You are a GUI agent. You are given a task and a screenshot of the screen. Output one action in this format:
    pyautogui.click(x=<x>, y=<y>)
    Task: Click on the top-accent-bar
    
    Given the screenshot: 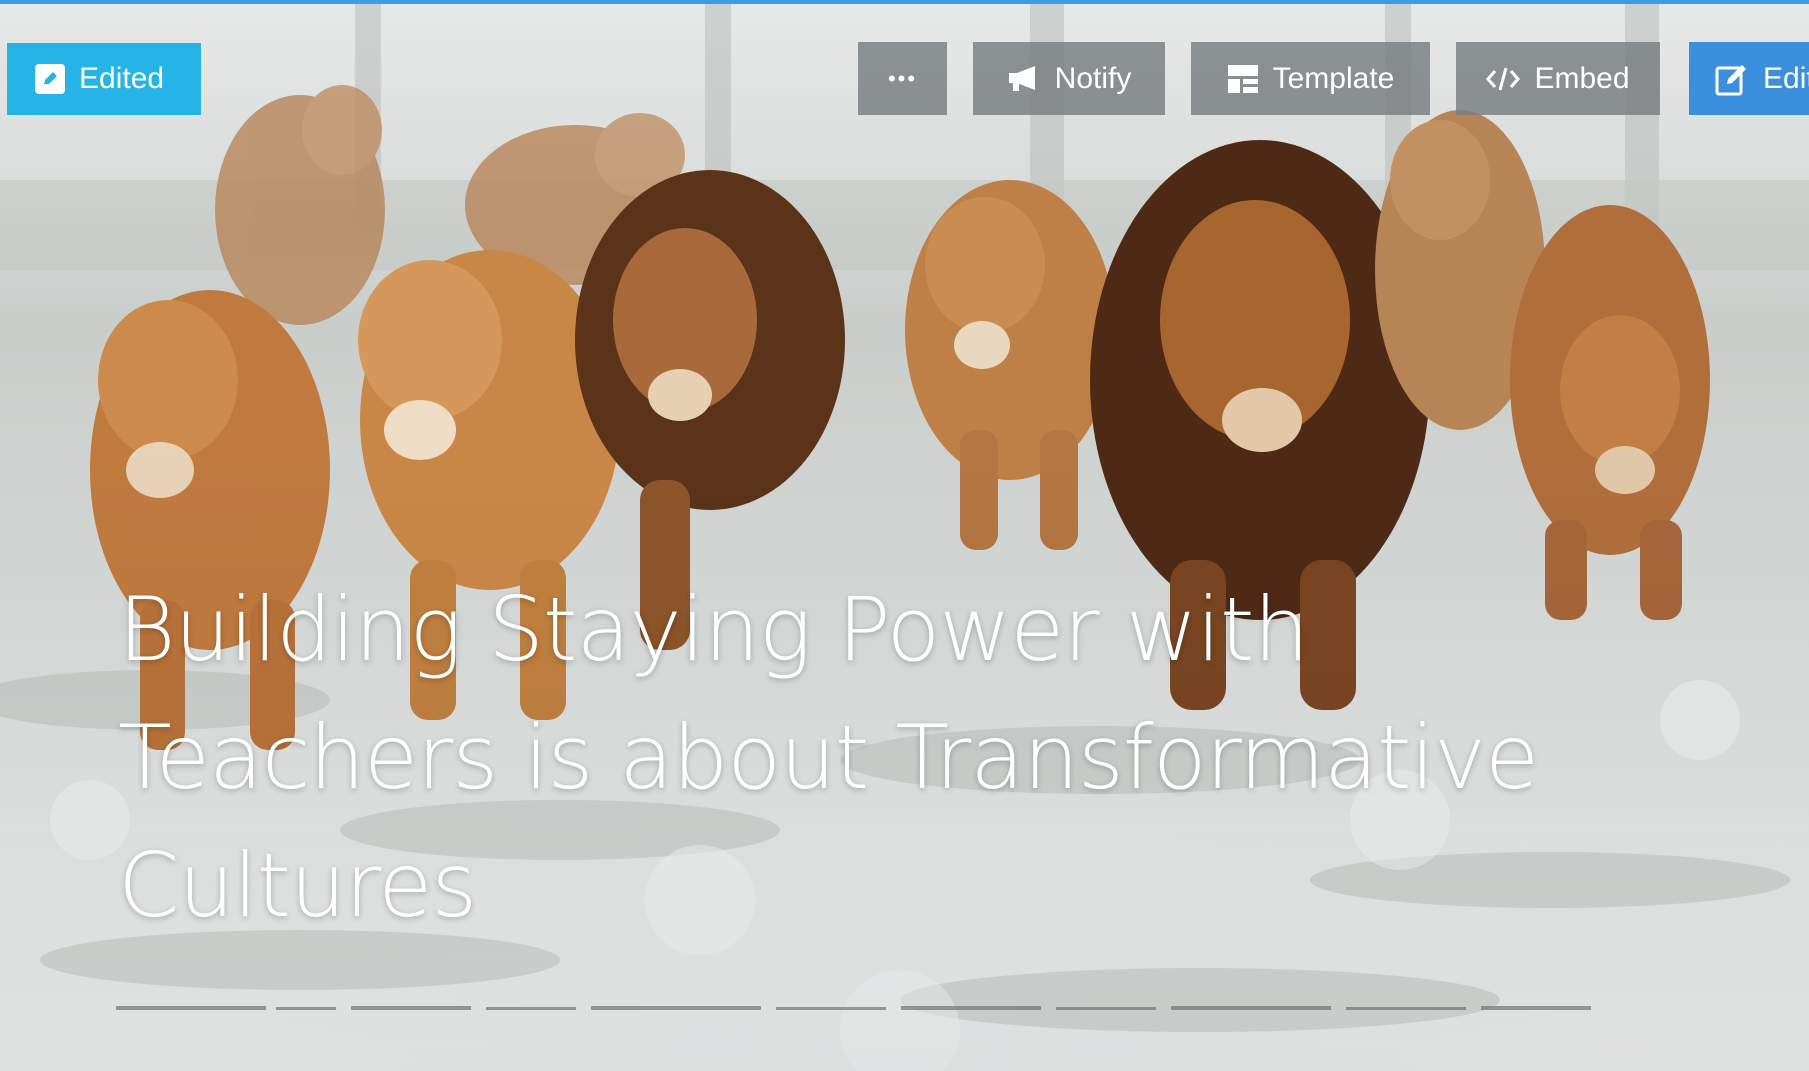 What is the action you would take?
    pyautogui.click(x=904, y=2)
    